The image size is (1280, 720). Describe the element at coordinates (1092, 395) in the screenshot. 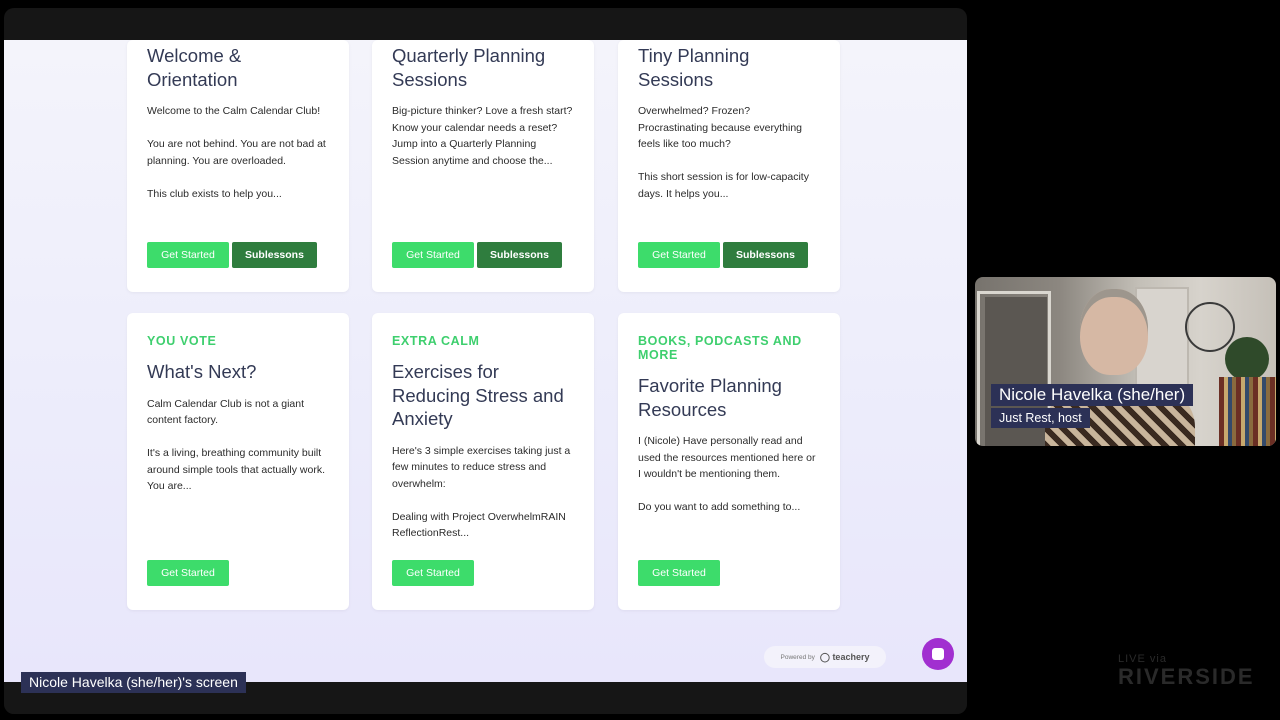

I see `participant-name-tag: Nicole Havelka (she/her)` at that location.